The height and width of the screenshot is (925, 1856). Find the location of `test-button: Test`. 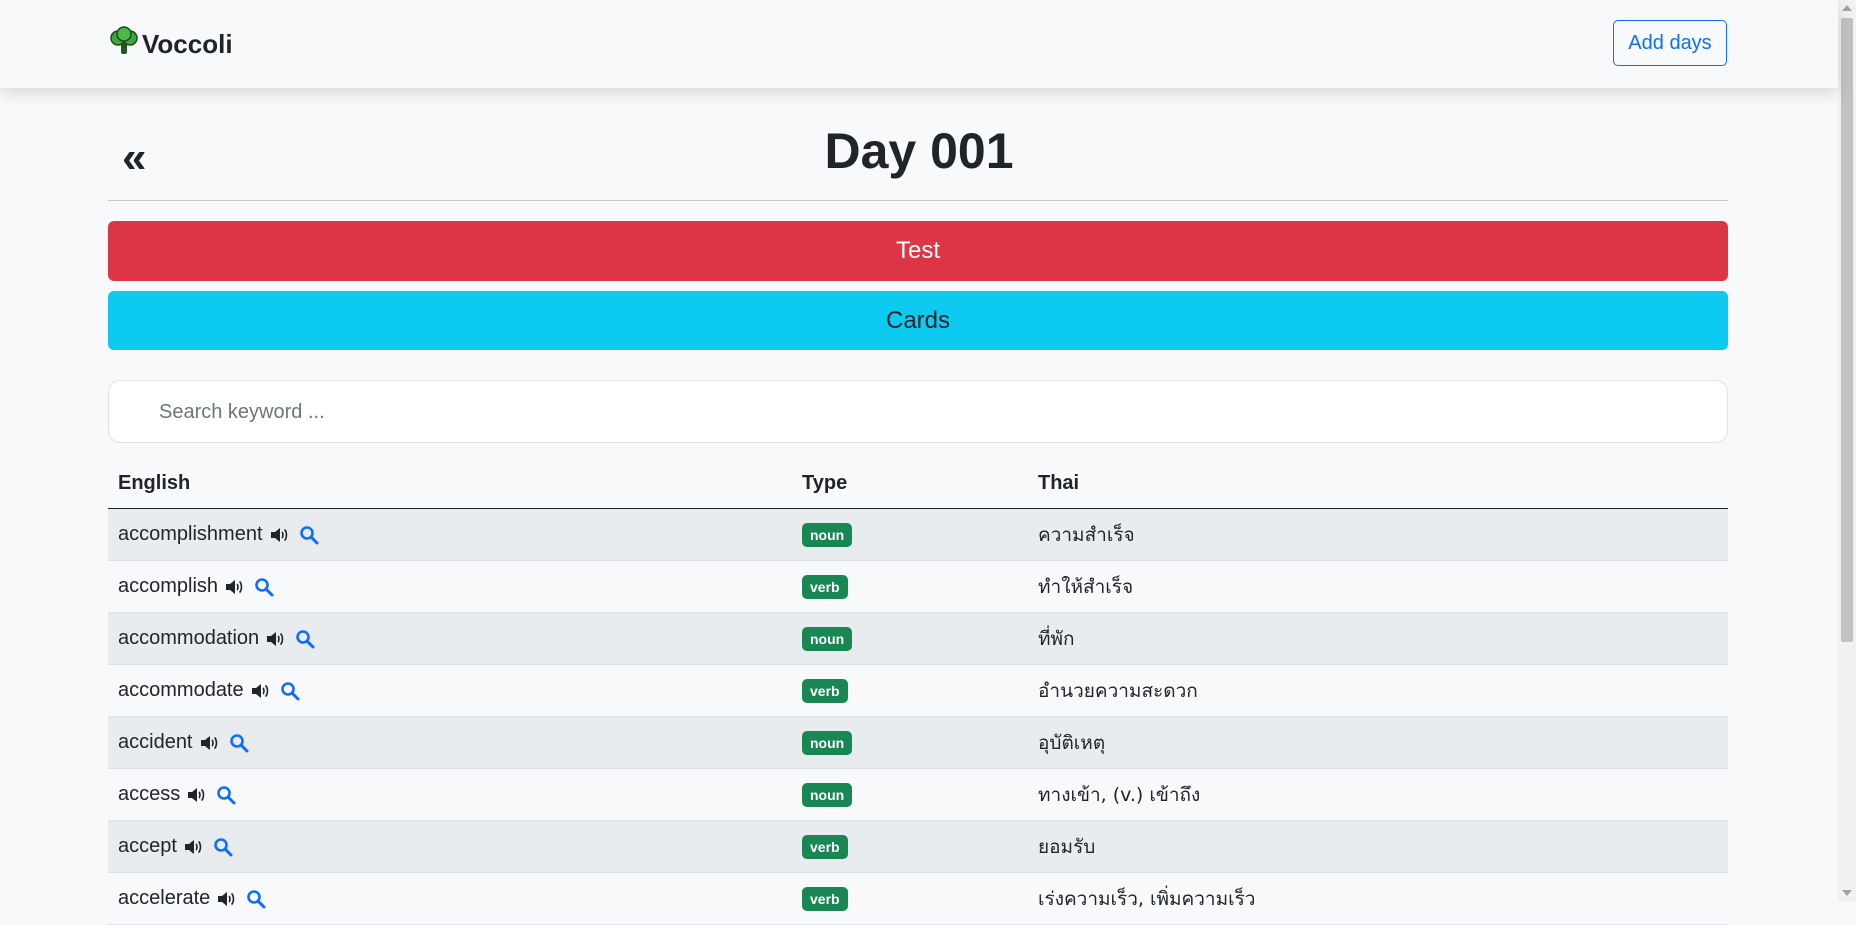

test-button: Test is located at coordinates (918, 251).